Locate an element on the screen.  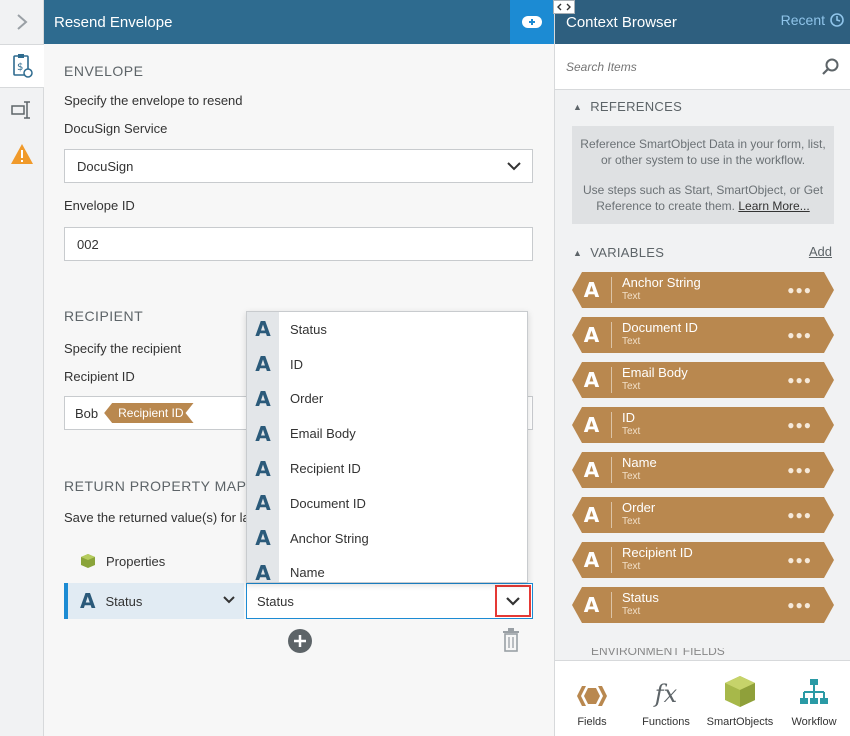
source-property-select: A Status is located at coordinates (154, 601).